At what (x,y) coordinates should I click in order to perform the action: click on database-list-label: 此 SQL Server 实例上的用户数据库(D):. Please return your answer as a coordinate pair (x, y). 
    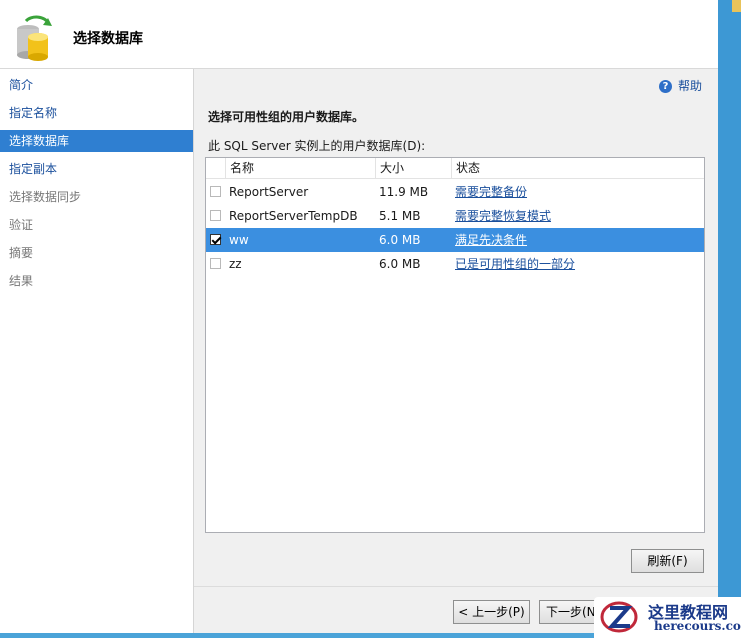
    Looking at the image, I should click on (317, 146).